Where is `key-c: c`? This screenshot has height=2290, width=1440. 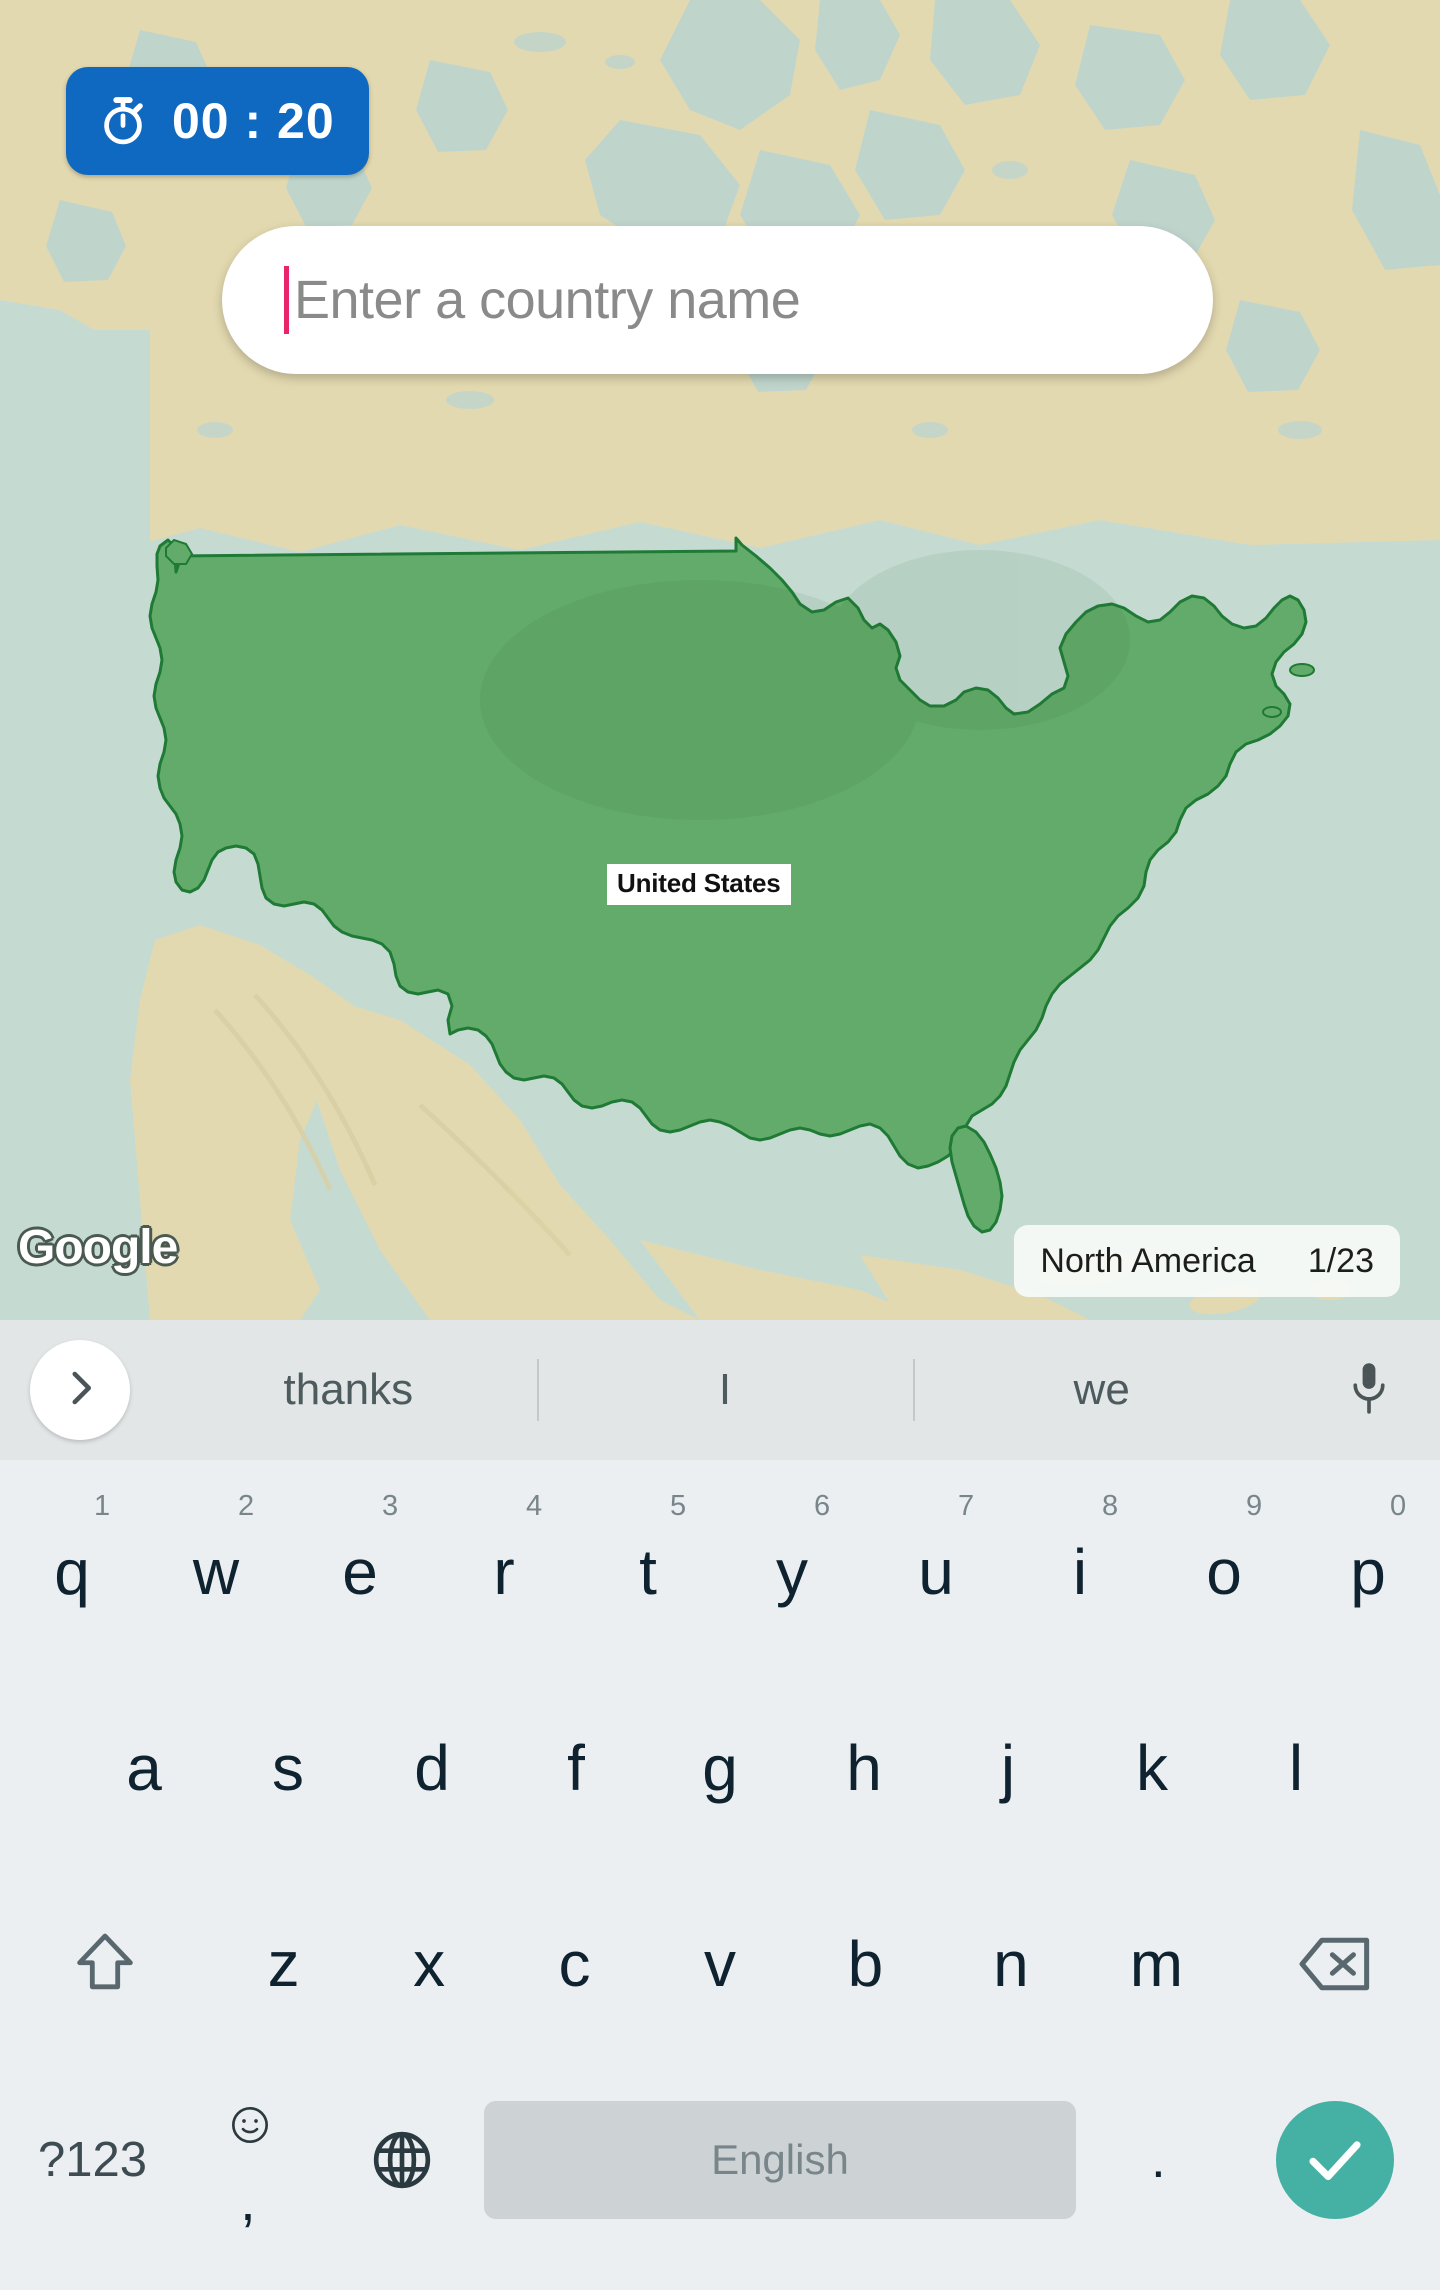 key-c: c is located at coordinates (574, 1964).